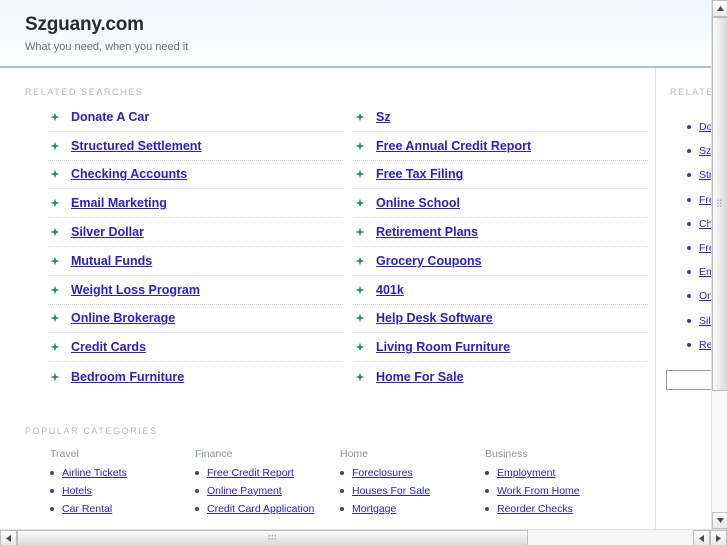 This screenshot has height=545, width=727. What do you see at coordinates (195, 232) in the screenshot?
I see `related-search-item: Silver Dollar` at bounding box center [195, 232].